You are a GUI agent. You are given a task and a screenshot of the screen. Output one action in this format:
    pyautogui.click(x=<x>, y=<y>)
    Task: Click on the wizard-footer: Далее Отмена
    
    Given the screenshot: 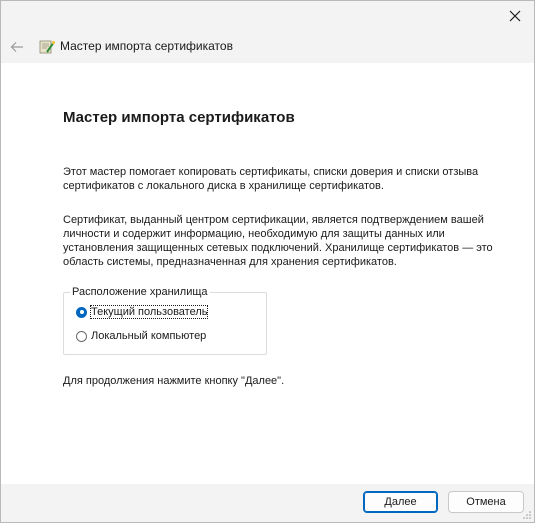 What is the action you would take?
    pyautogui.click(x=267, y=503)
    